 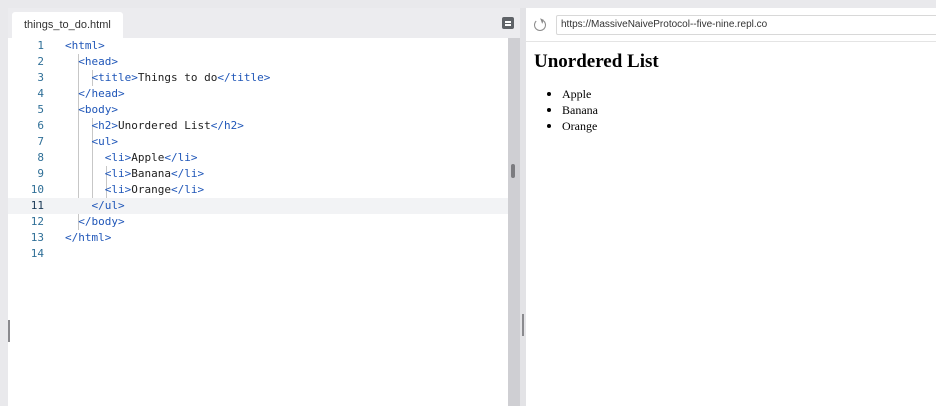 I want to click on code-line: 12 </body>, so click(x=258, y=222).